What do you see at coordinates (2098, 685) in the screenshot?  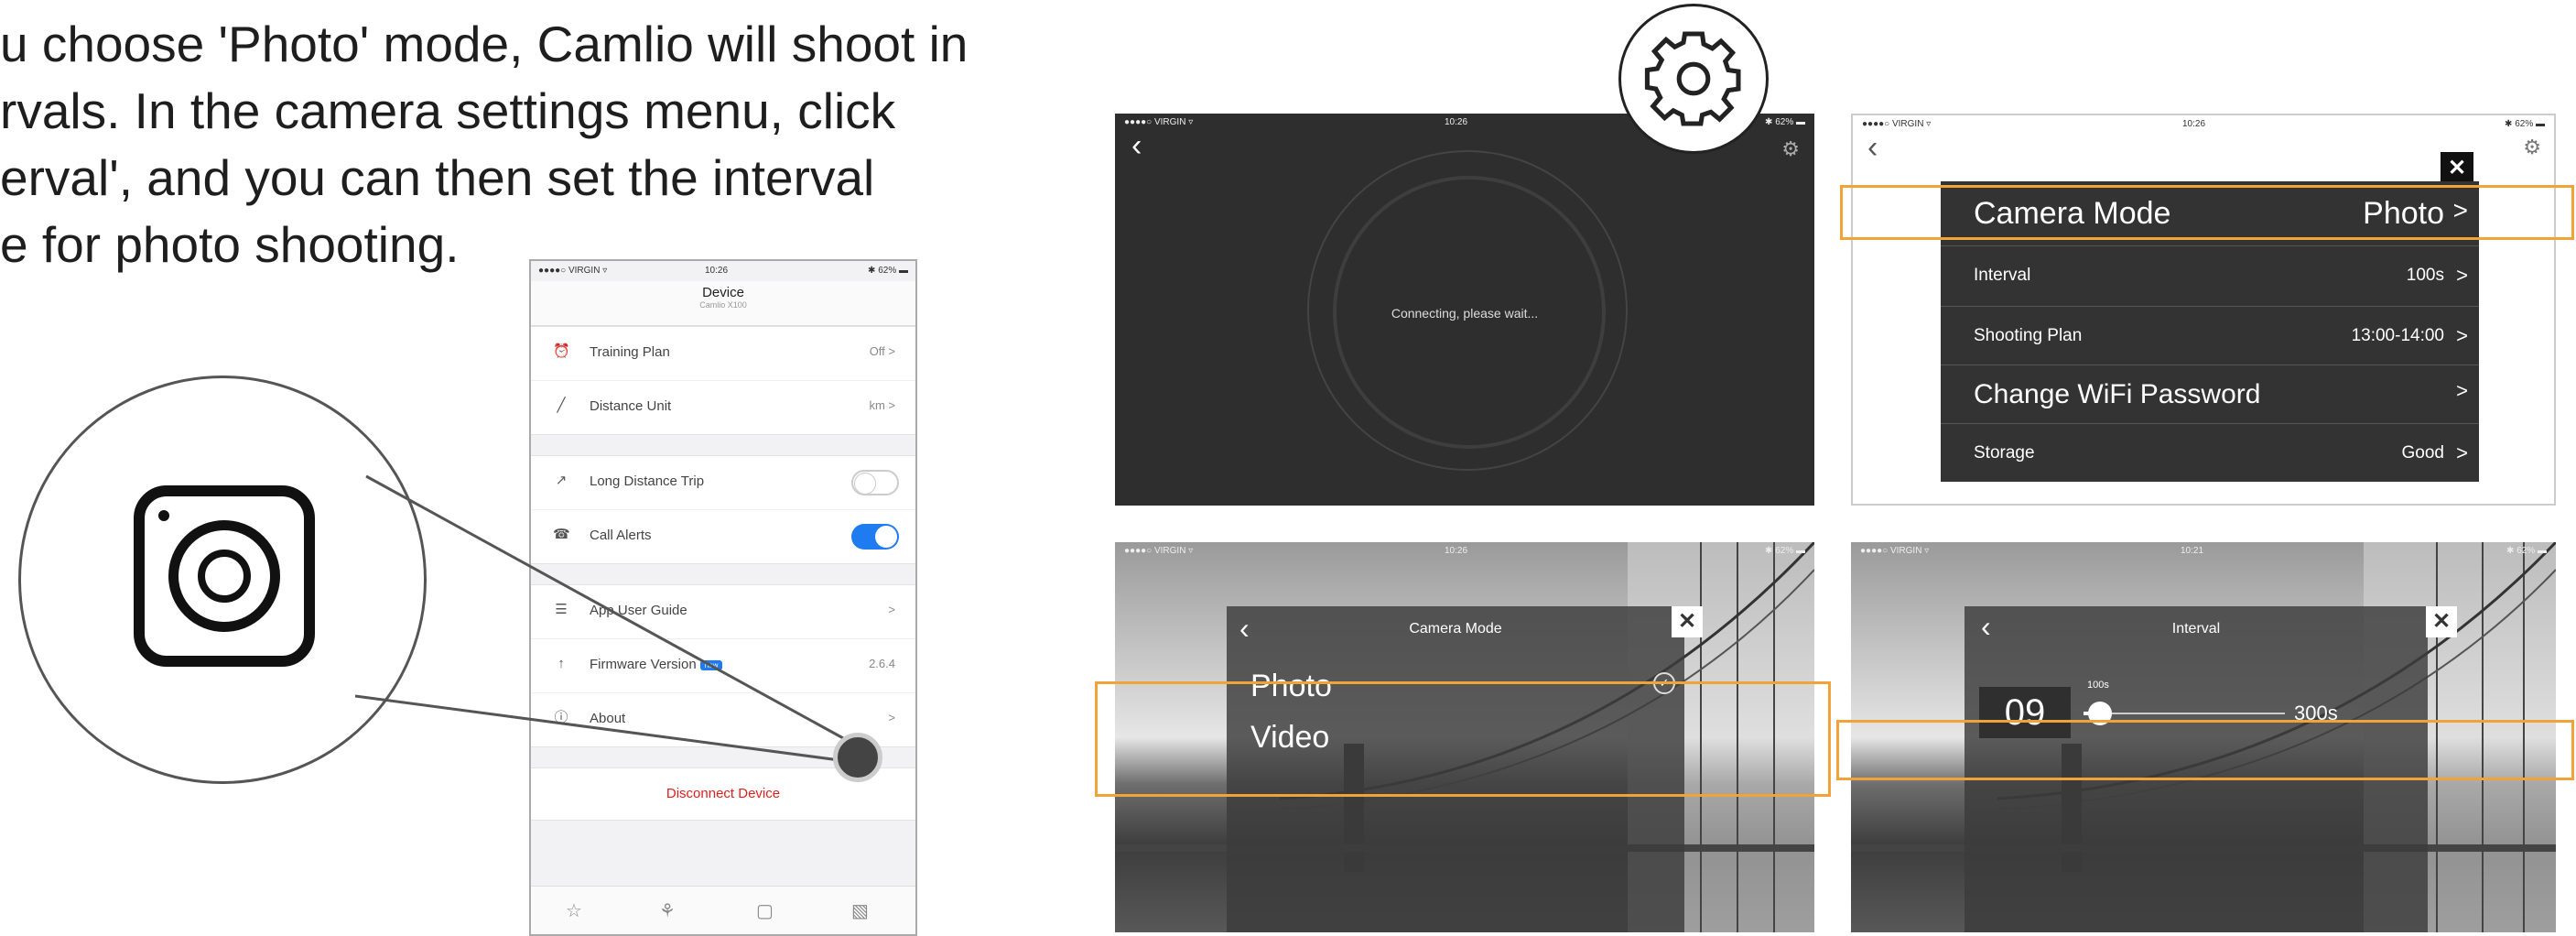 I see `slider-current-label: 100s` at bounding box center [2098, 685].